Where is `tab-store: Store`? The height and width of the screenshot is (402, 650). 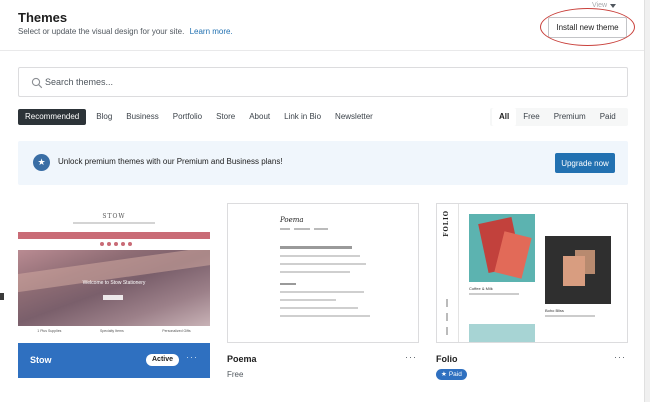 tab-store: Store is located at coordinates (225, 117).